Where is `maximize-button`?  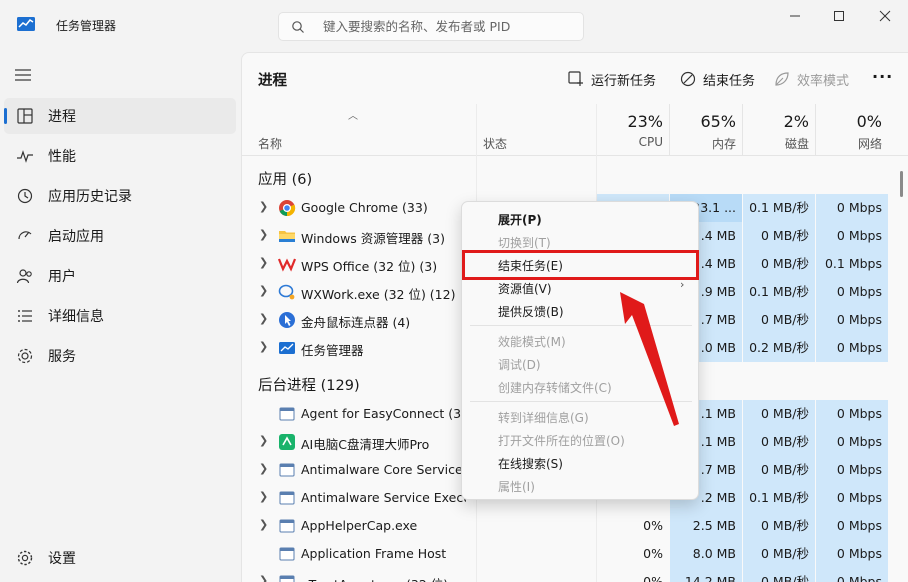 maximize-button is located at coordinates (839, 16).